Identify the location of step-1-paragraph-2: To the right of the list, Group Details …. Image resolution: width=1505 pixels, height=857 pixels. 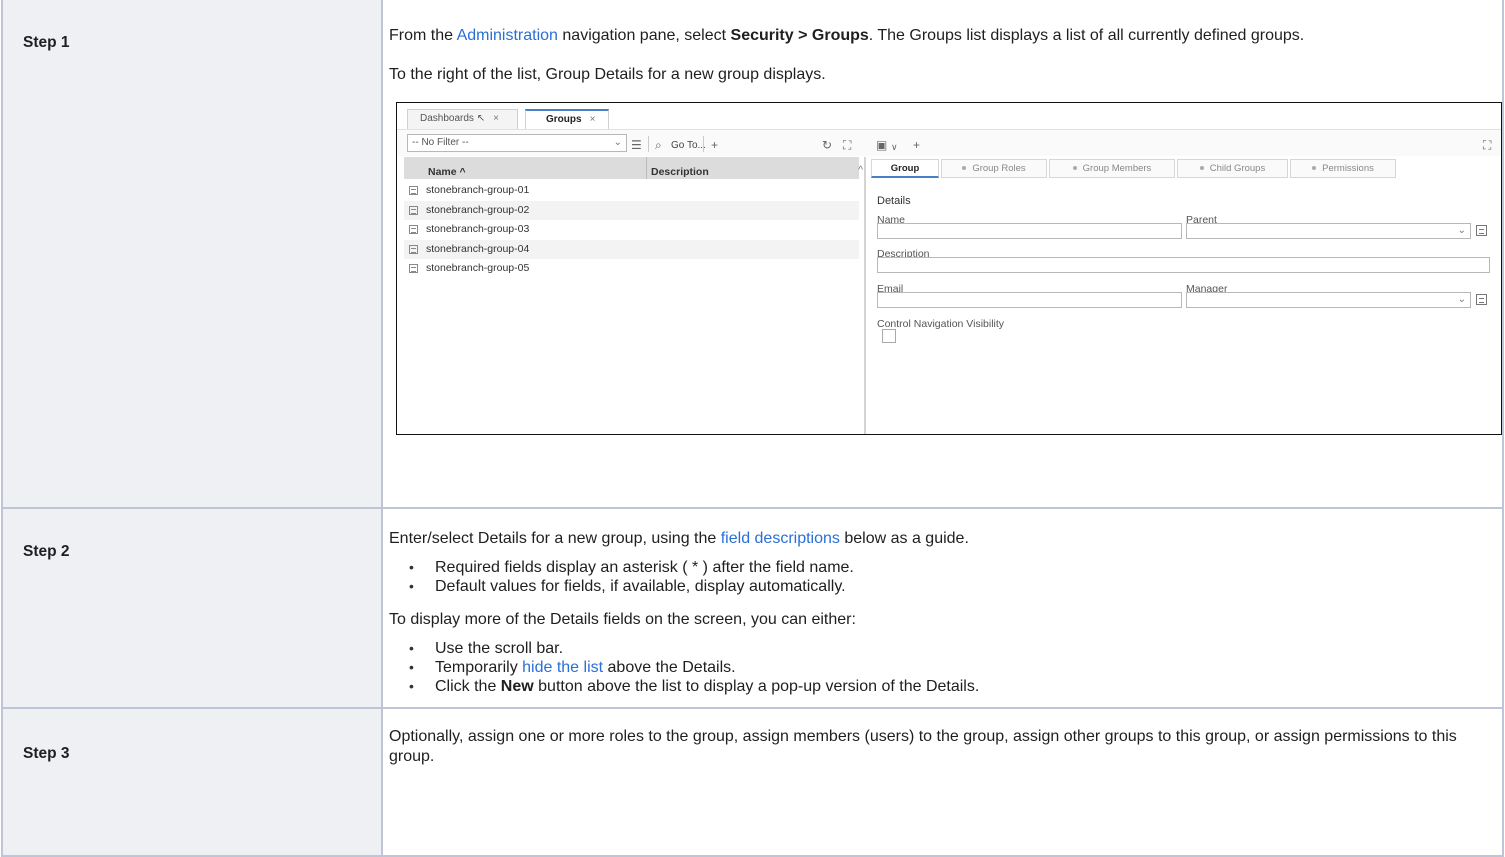
(607, 74).